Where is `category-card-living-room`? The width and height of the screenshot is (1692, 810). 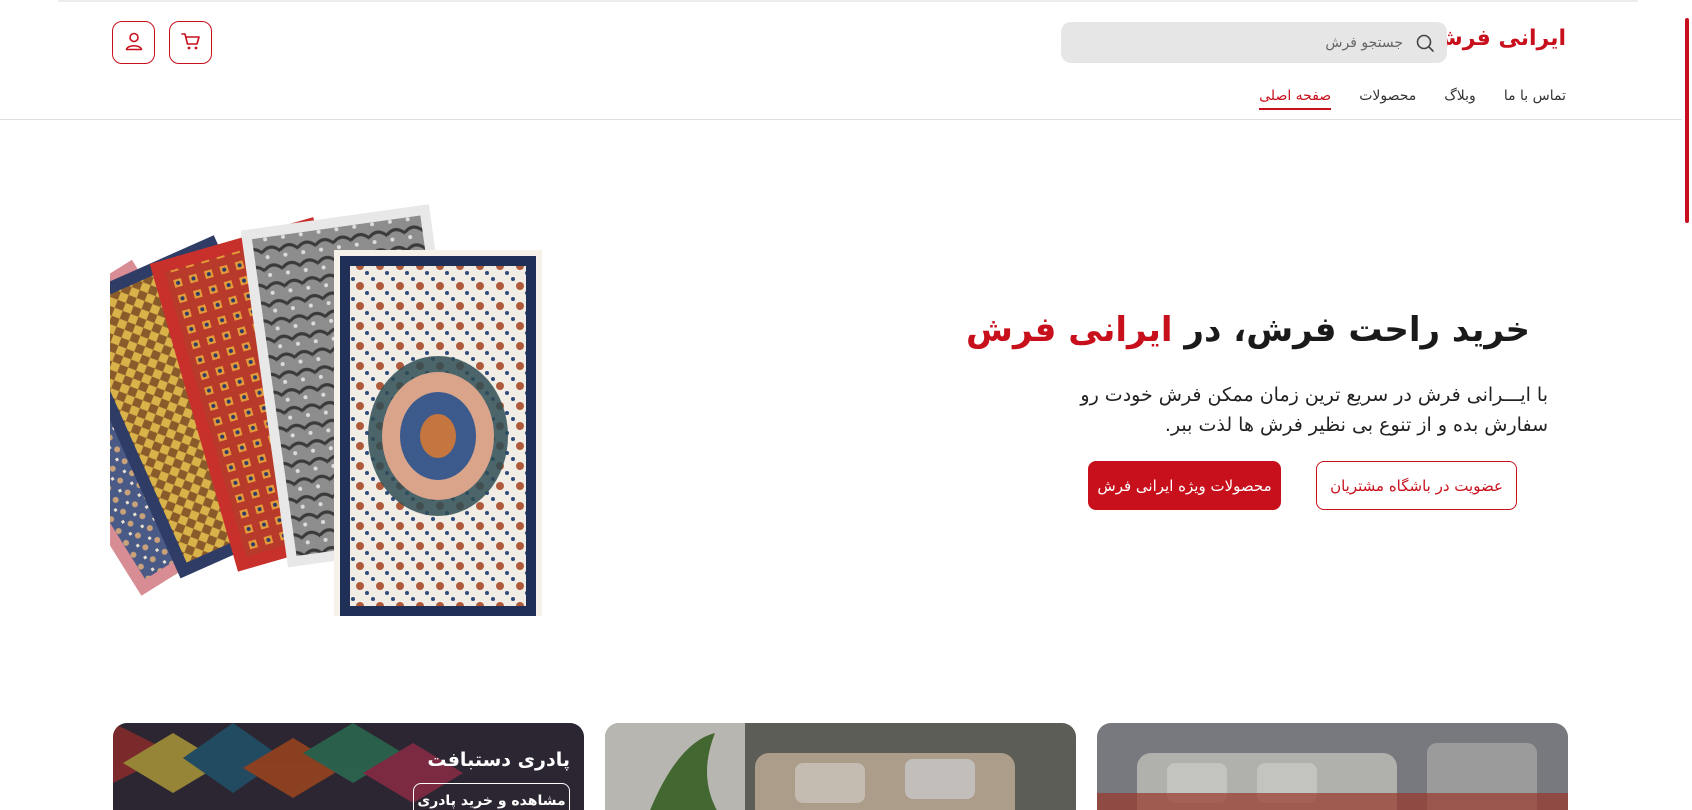
category-card-living-room is located at coordinates (840, 766).